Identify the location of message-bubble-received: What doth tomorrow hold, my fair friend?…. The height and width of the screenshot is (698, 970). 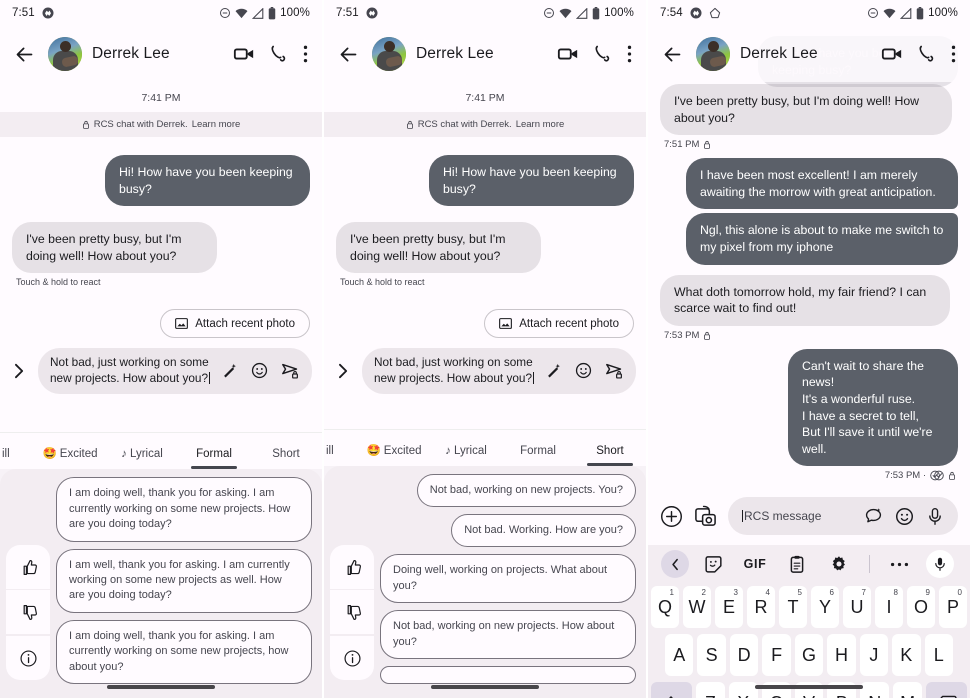
(805, 300).